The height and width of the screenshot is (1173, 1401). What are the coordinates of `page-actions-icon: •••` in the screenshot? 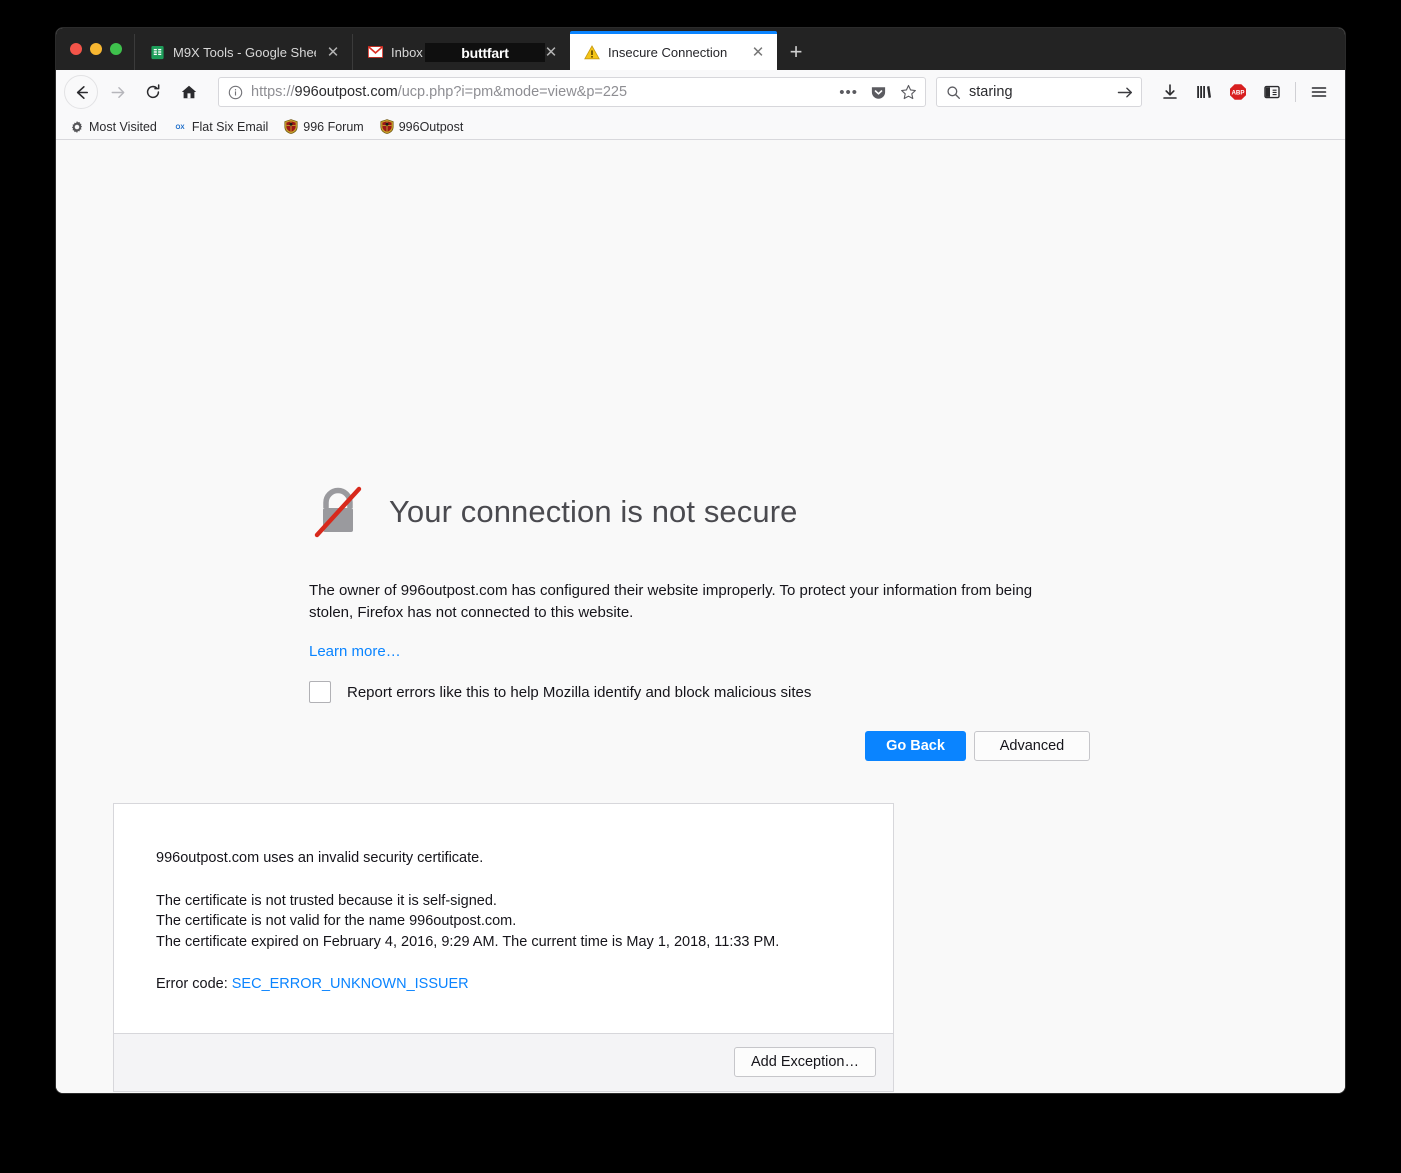 It's located at (848, 92).